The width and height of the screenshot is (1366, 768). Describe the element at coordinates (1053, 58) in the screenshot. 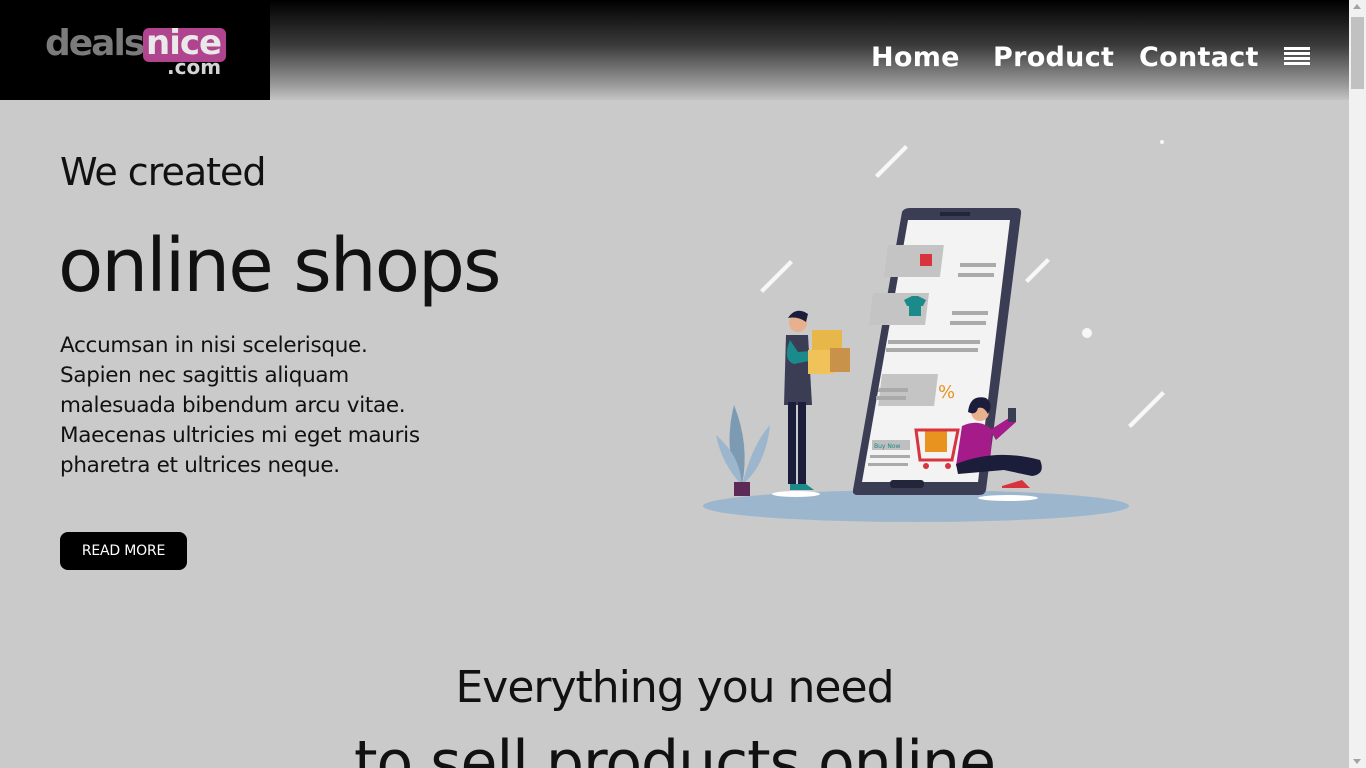

I see `nav-link-product: Product` at that location.